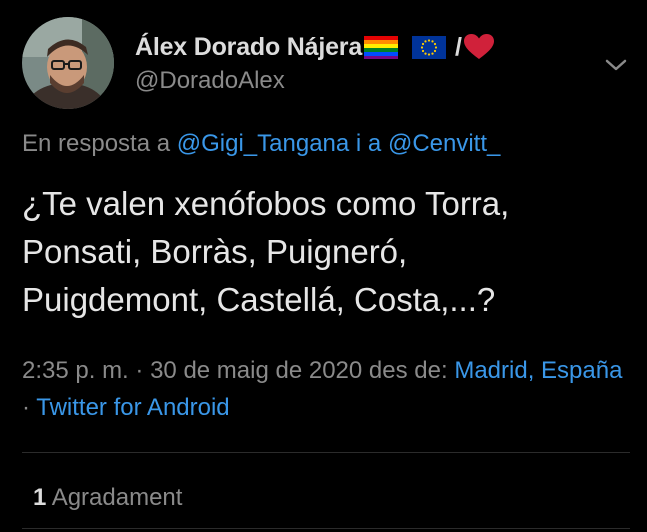 The image size is (647, 532). What do you see at coordinates (256, 370) in the screenshot?
I see `tweet-date: 30 de maig de 2020` at bounding box center [256, 370].